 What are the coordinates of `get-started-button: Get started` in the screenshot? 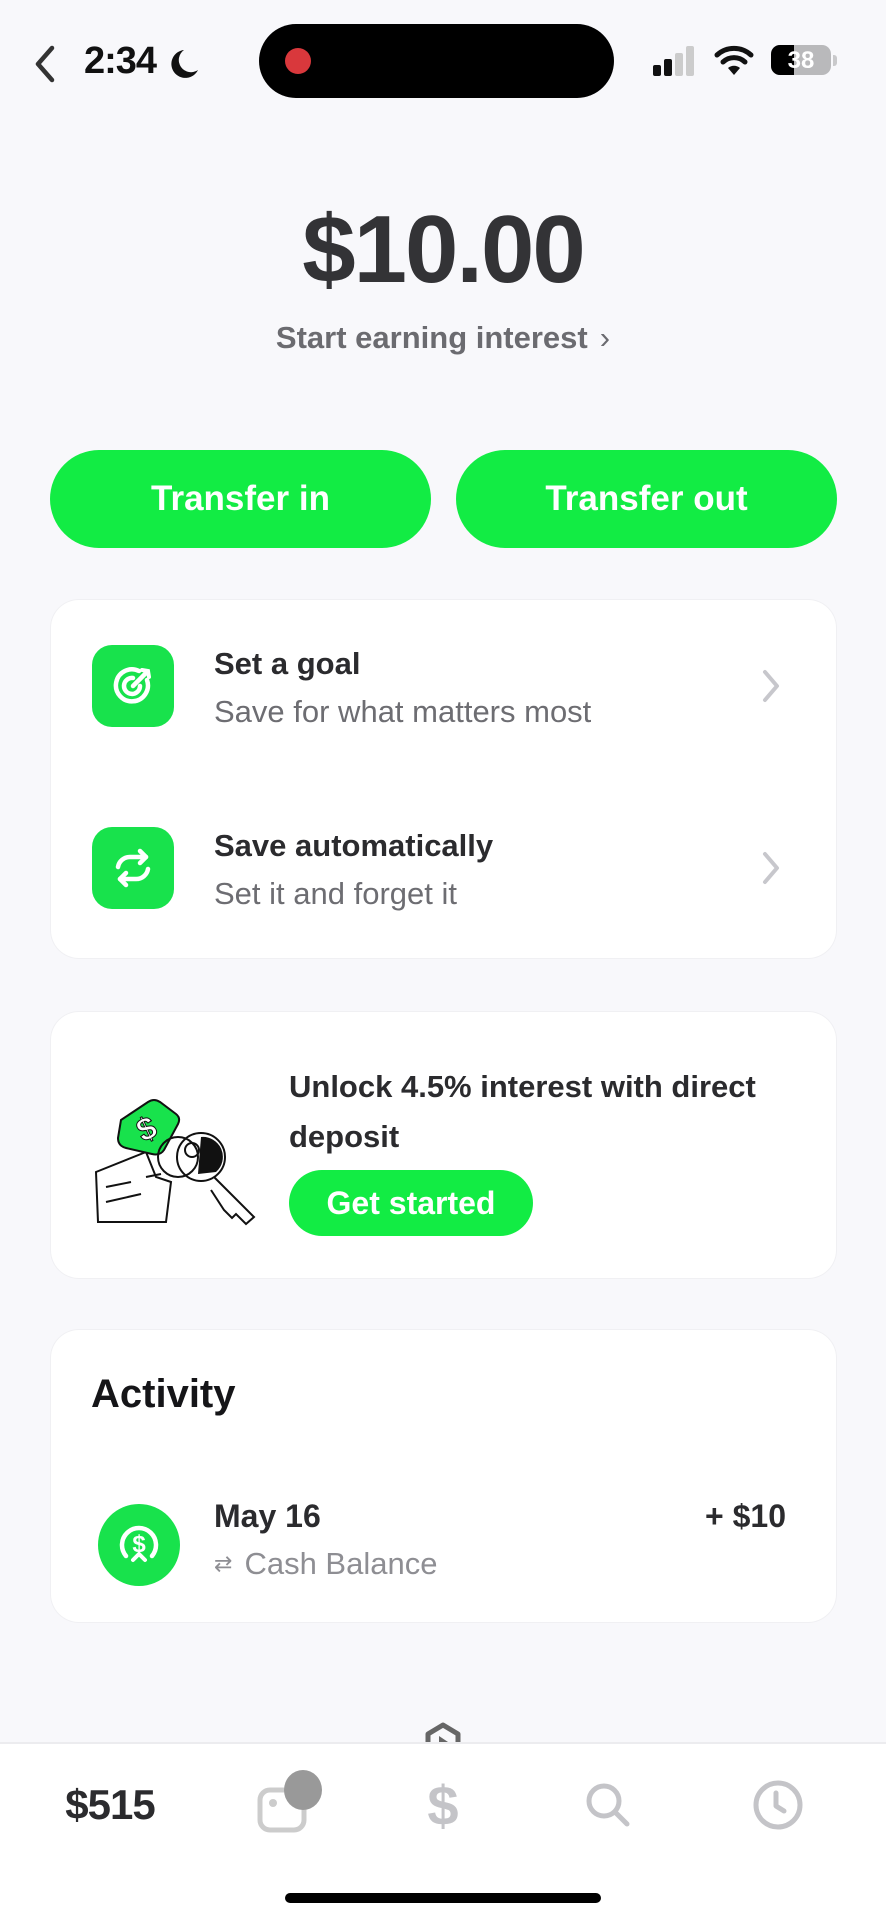 It's located at (411, 1203).